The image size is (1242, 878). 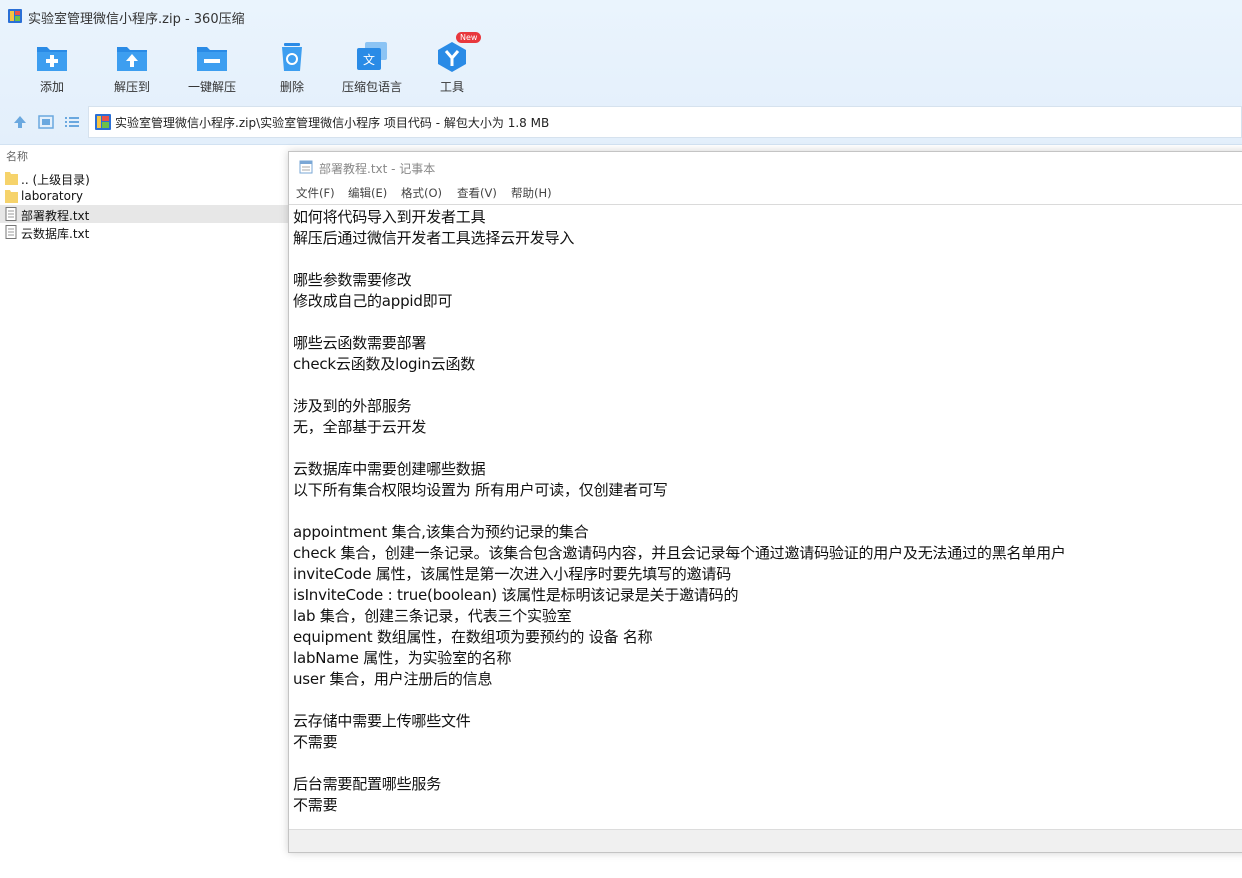 I want to click on name-header-label: 名称, so click(x=17, y=156).